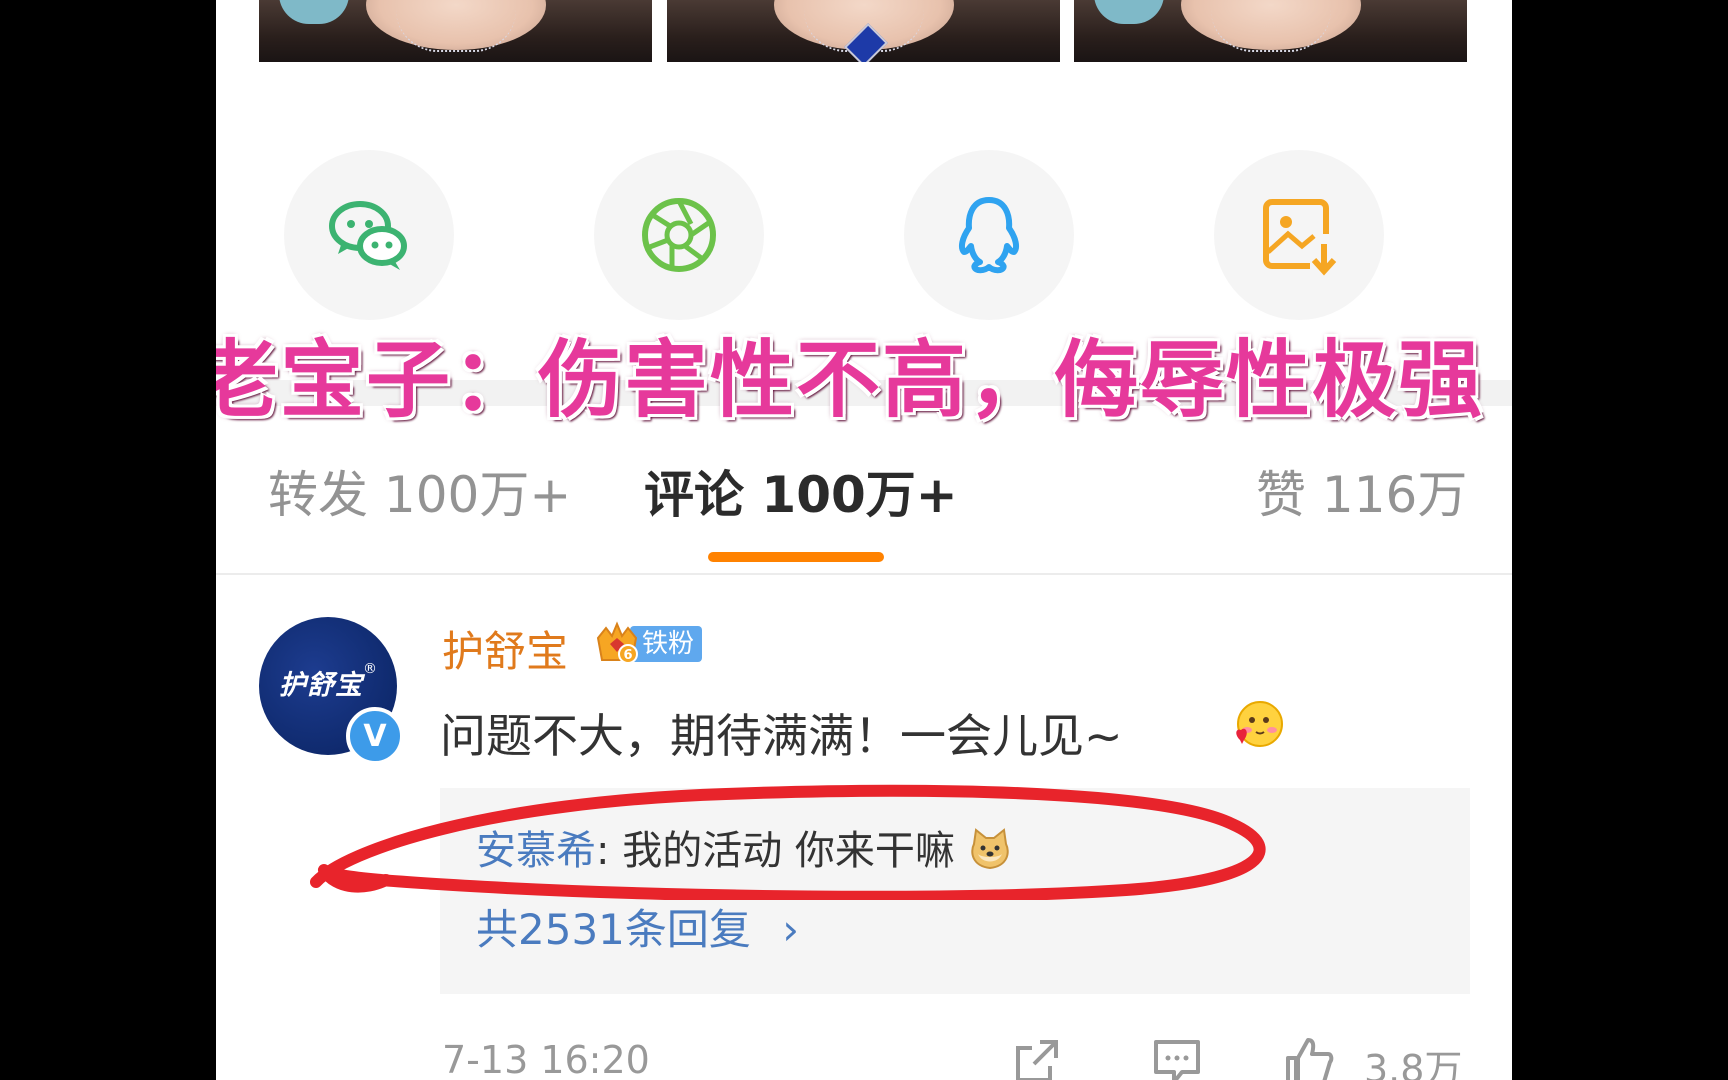  What do you see at coordinates (1037, 1058) in the screenshot?
I see `share-icon` at bounding box center [1037, 1058].